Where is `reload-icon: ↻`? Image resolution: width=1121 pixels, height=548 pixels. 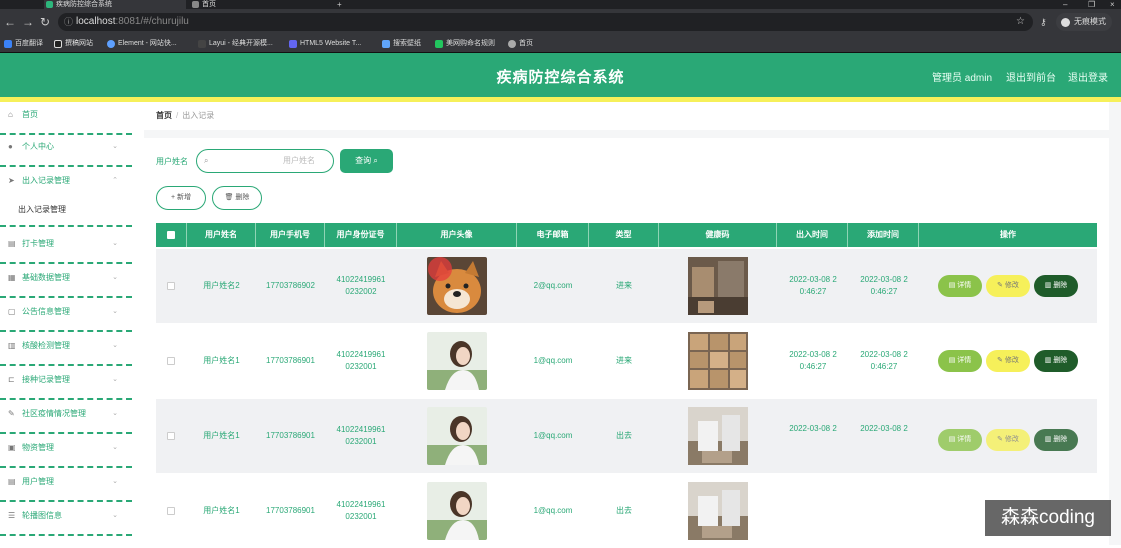
reload-icon: ↻ is located at coordinates (45, 22).